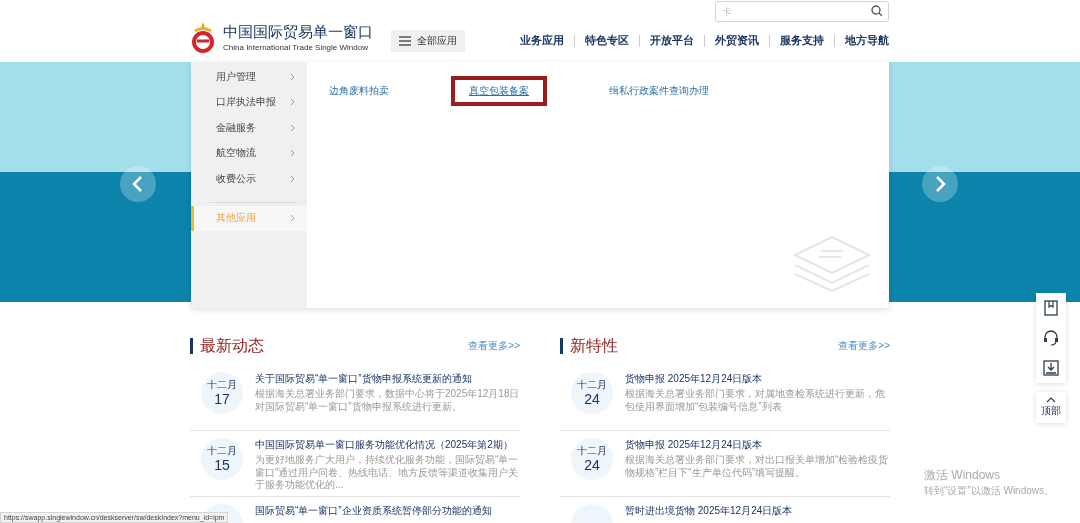 This screenshot has height=523, width=1080. What do you see at coordinates (1051, 308) in the screenshot?
I see `bookmark-icon` at bounding box center [1051, 308].